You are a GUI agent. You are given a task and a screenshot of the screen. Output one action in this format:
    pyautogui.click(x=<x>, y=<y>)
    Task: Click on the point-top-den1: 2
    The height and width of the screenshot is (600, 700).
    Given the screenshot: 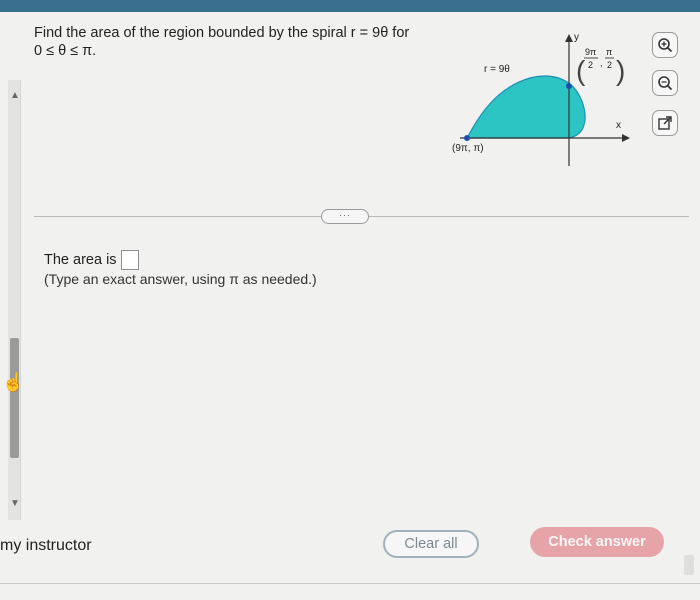 What is the action you would take?
    pyautogui.click(x=590, y=65)
    